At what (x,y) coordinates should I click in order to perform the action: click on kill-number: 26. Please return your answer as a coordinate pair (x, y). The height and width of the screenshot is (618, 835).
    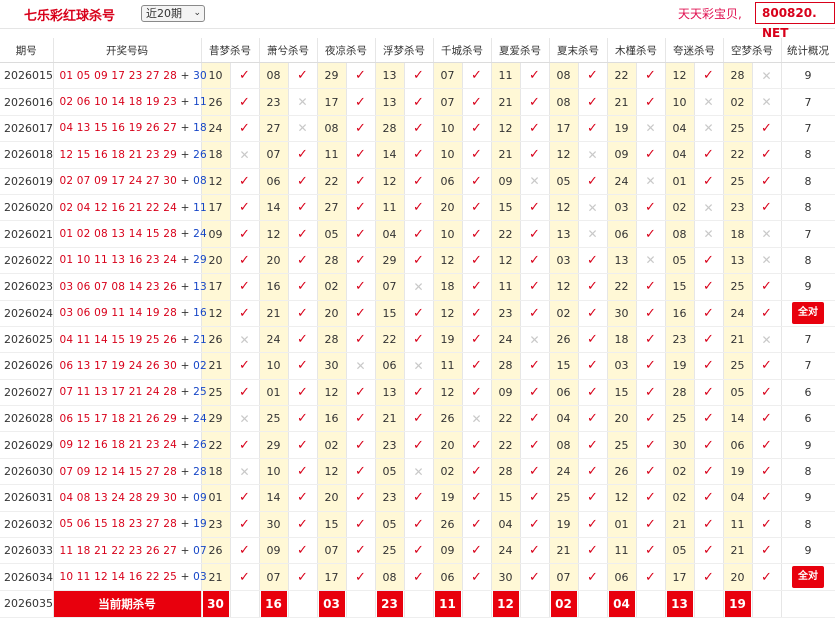
    Looking at the image, I should click on (448, 419).